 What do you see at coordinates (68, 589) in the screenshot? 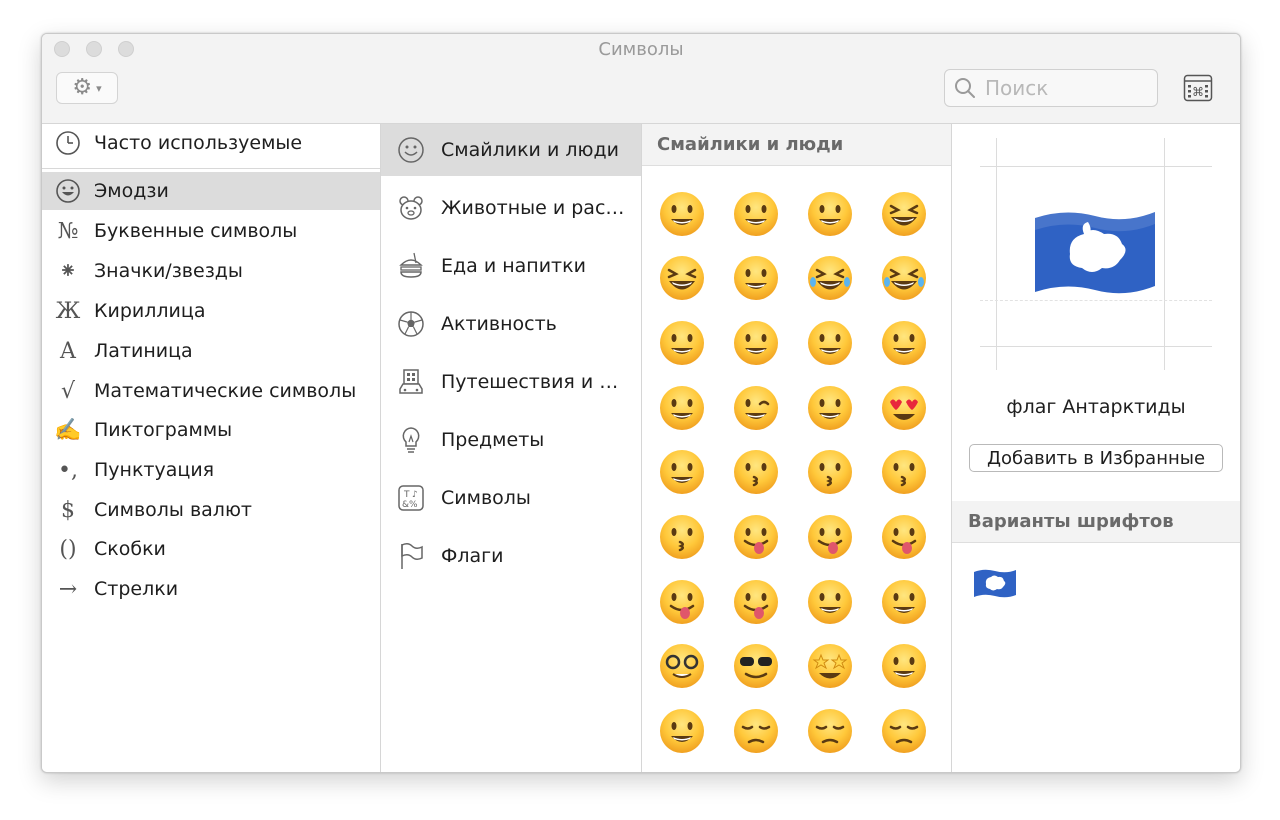
I see `arrow-icon: →` at bounding box center [68, 589].